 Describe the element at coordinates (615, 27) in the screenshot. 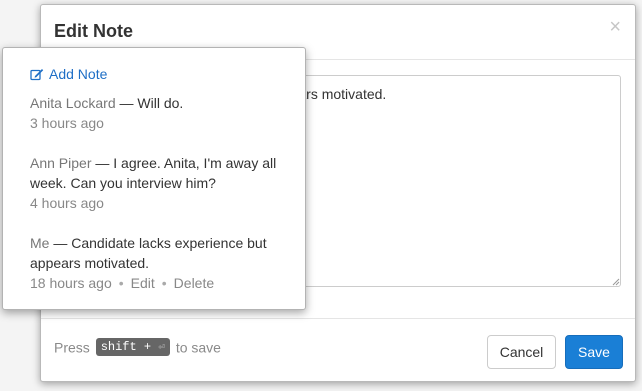

I see `close-icon: ×` at that location.